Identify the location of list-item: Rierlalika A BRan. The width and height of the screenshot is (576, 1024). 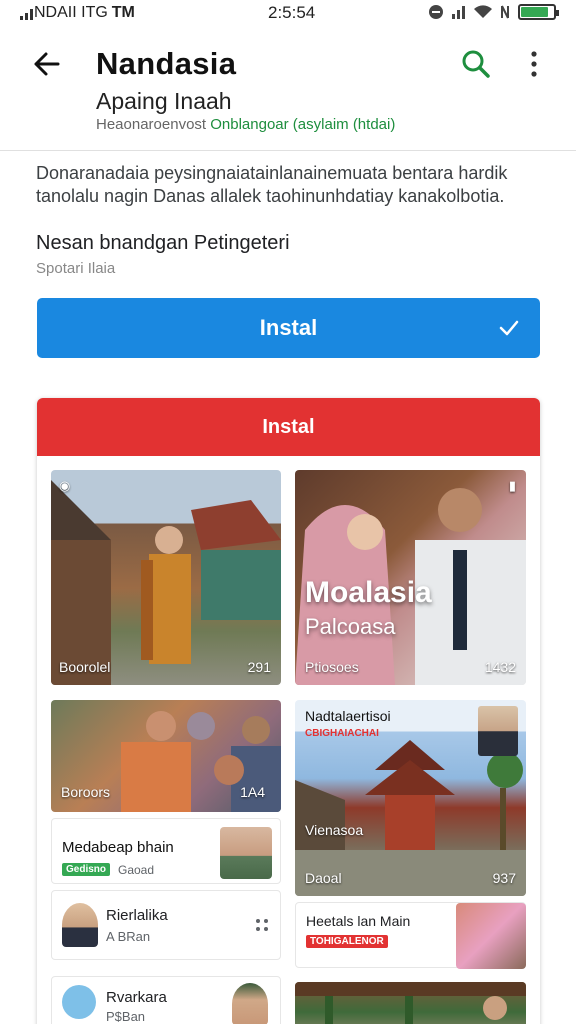
(166, 925).